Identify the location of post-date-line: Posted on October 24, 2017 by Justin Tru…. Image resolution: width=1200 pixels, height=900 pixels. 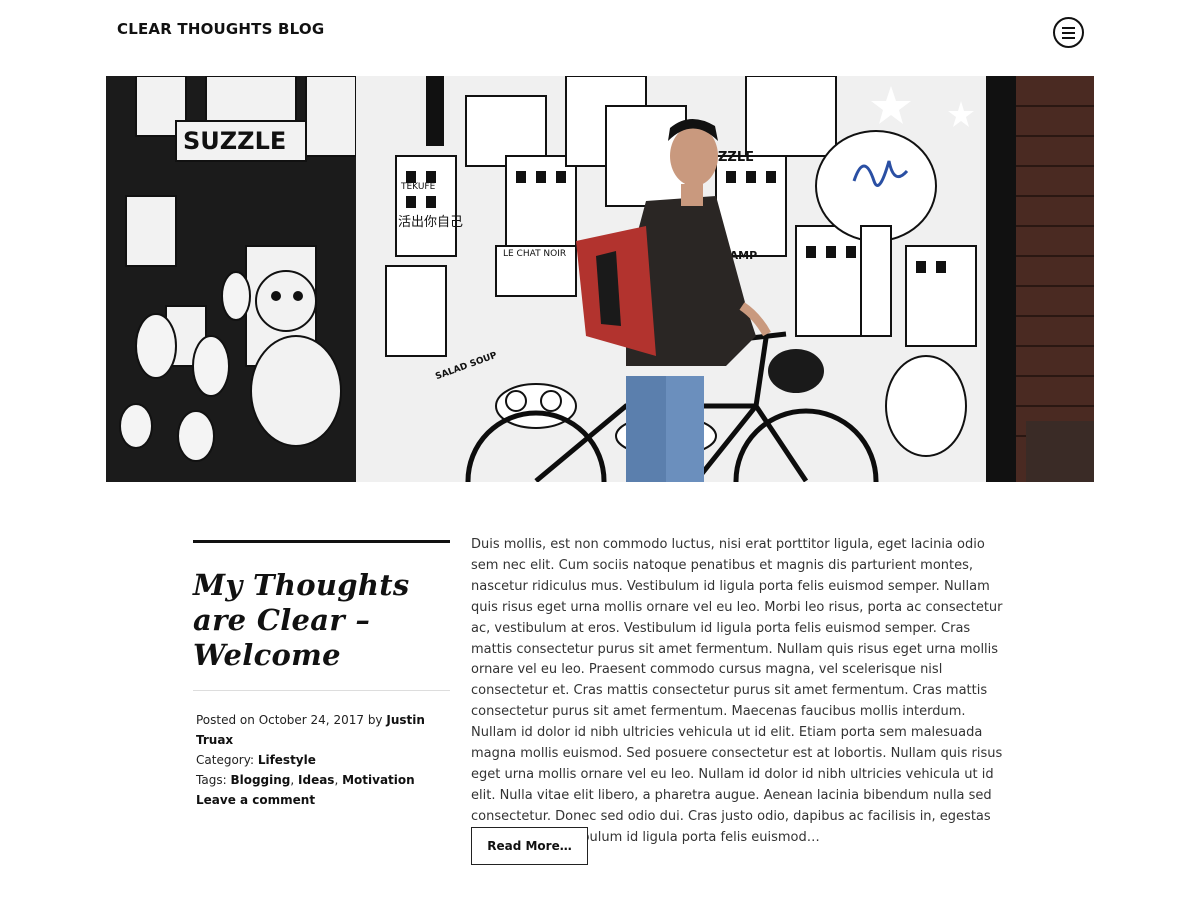
(323, 730).